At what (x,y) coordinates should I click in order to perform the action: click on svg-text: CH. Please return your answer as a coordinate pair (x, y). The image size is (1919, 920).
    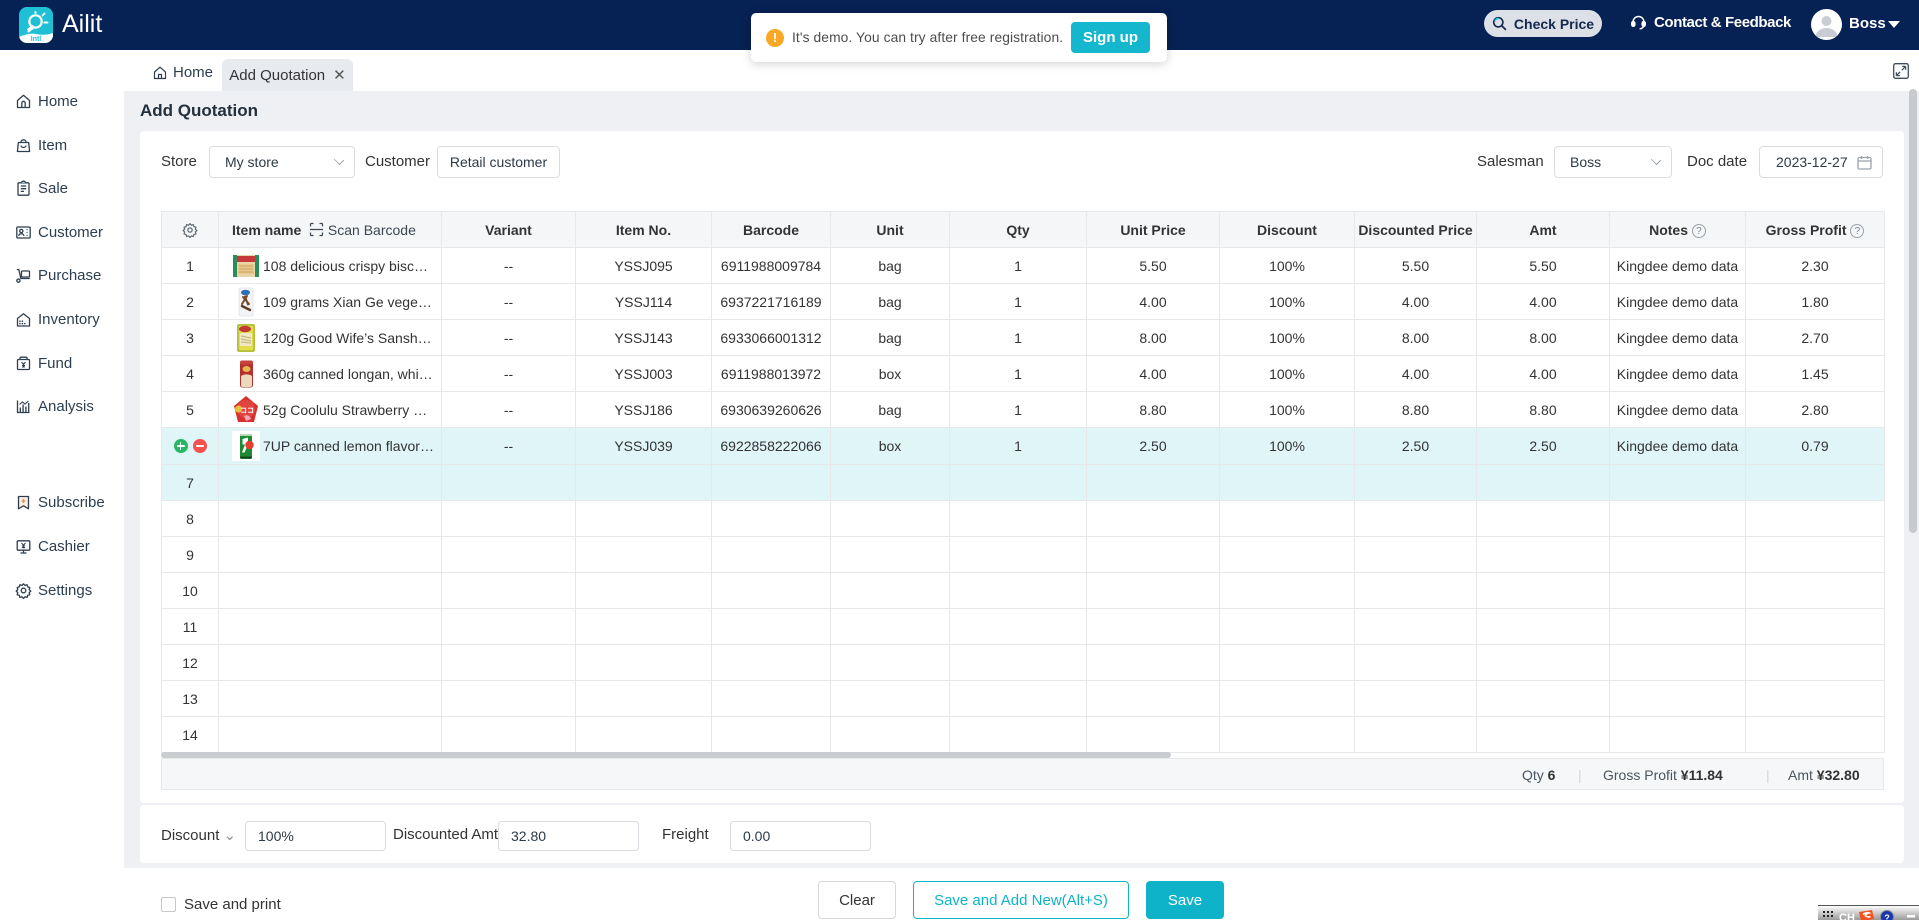
    Looking at the image, I should click on (1847, 916).